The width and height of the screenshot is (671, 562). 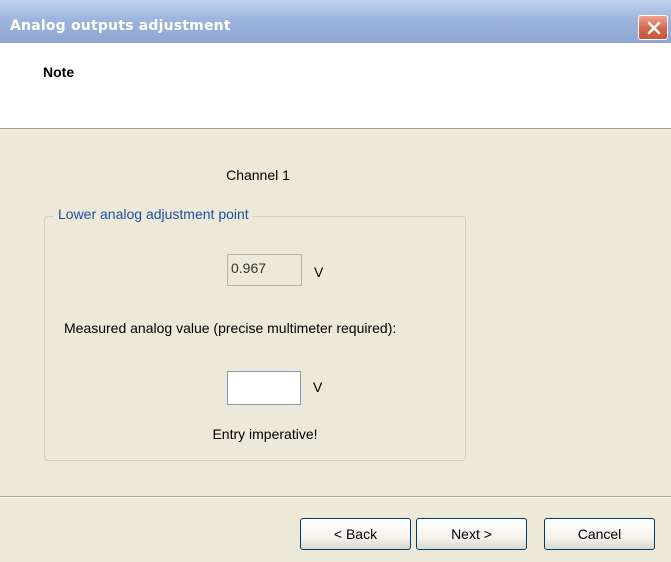 I want to click on window-title: Analog outputs adjustment, so click(x=120, y=26).